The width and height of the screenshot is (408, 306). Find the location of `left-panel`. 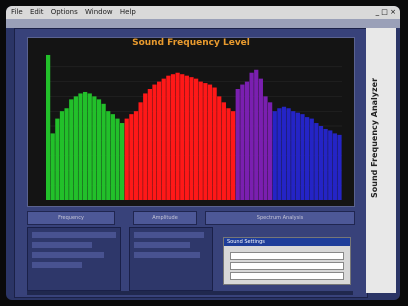

left-panel is located at coordinates (74, 259).